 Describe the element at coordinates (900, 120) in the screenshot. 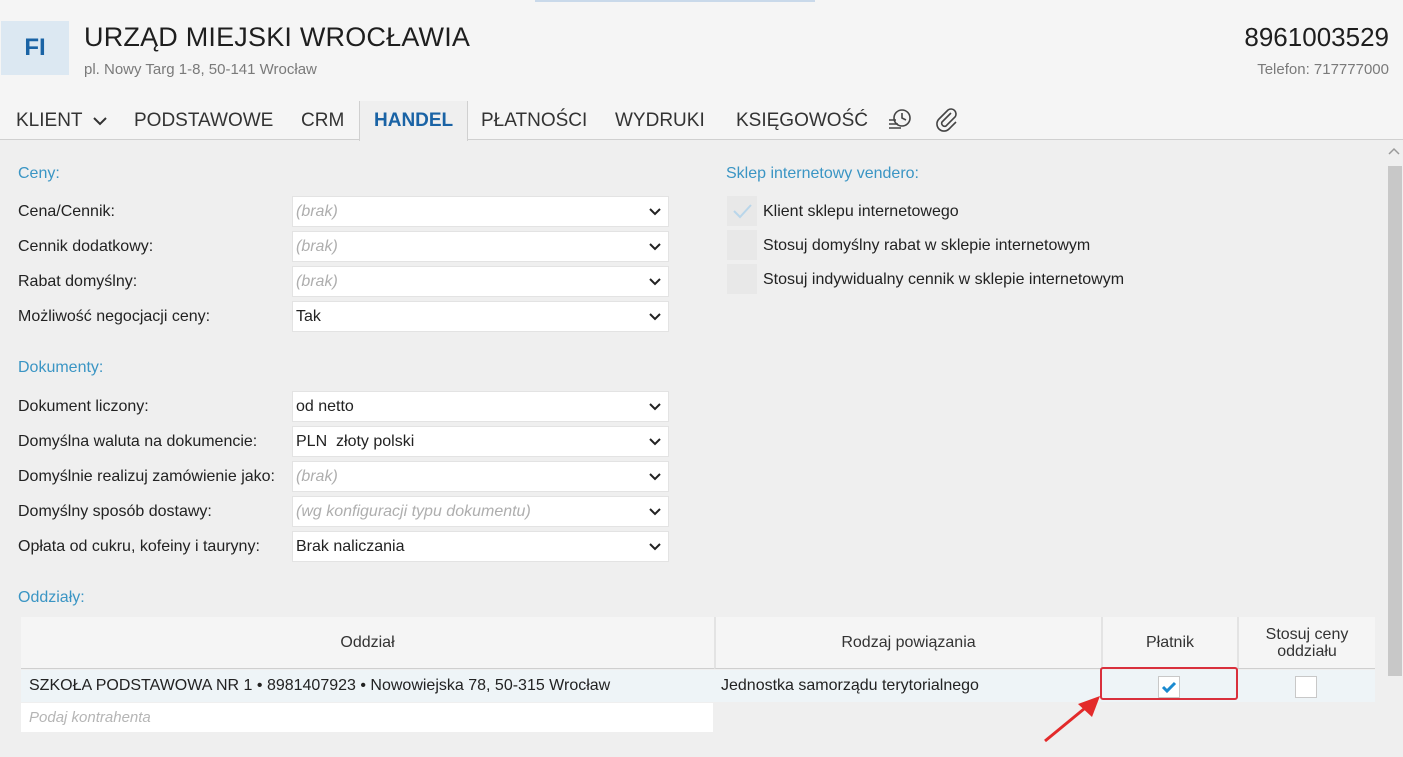

I see `history-icon` at that location.